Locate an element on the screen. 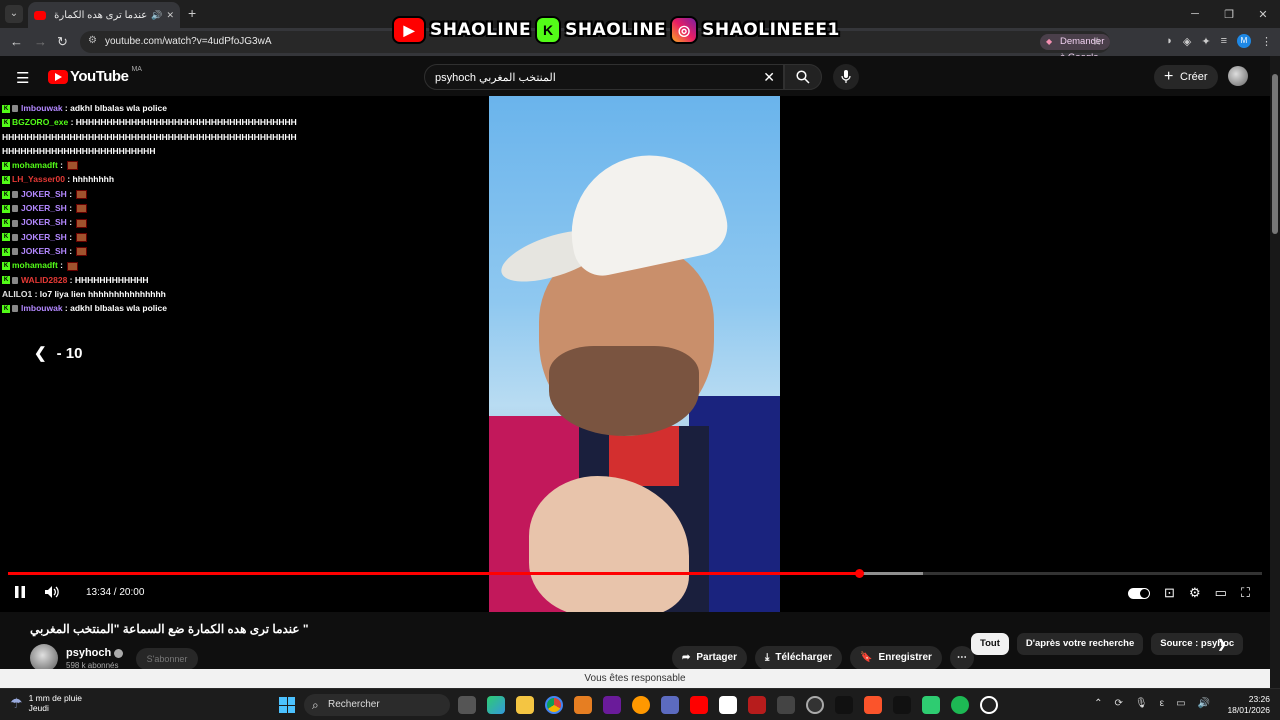 This screenshot has width=1280, height=720. theater-mode-icon: ▭ is located at coordinates (1221, 593).